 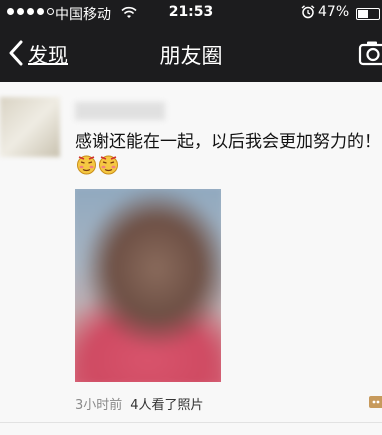 What do you see at coordinates (375, 402) in the screenshot?
I see `comment-icon` at bounding box center [375, 402].